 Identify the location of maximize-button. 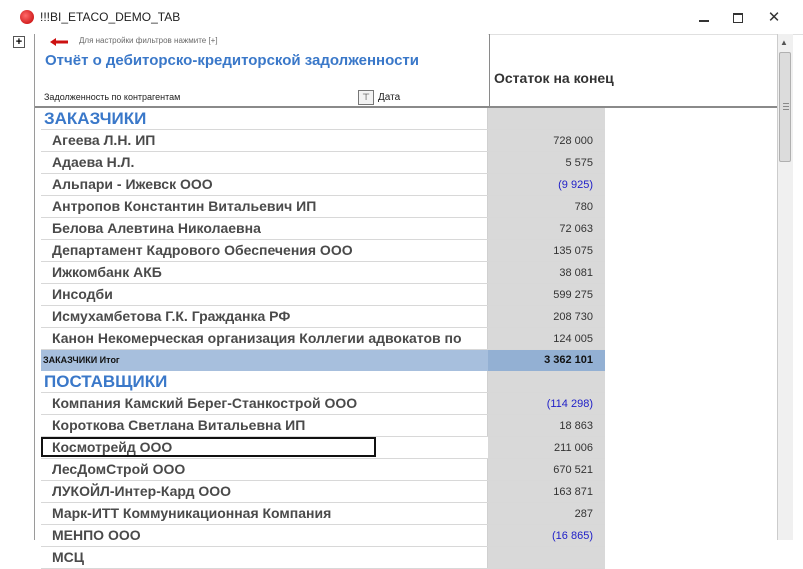
(738, 18).